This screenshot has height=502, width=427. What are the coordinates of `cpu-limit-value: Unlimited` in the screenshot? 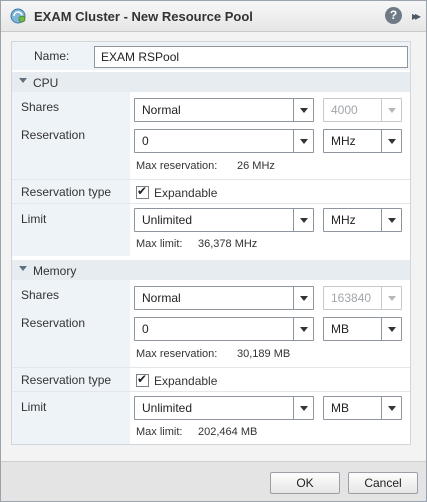 It's located at (167, 220).